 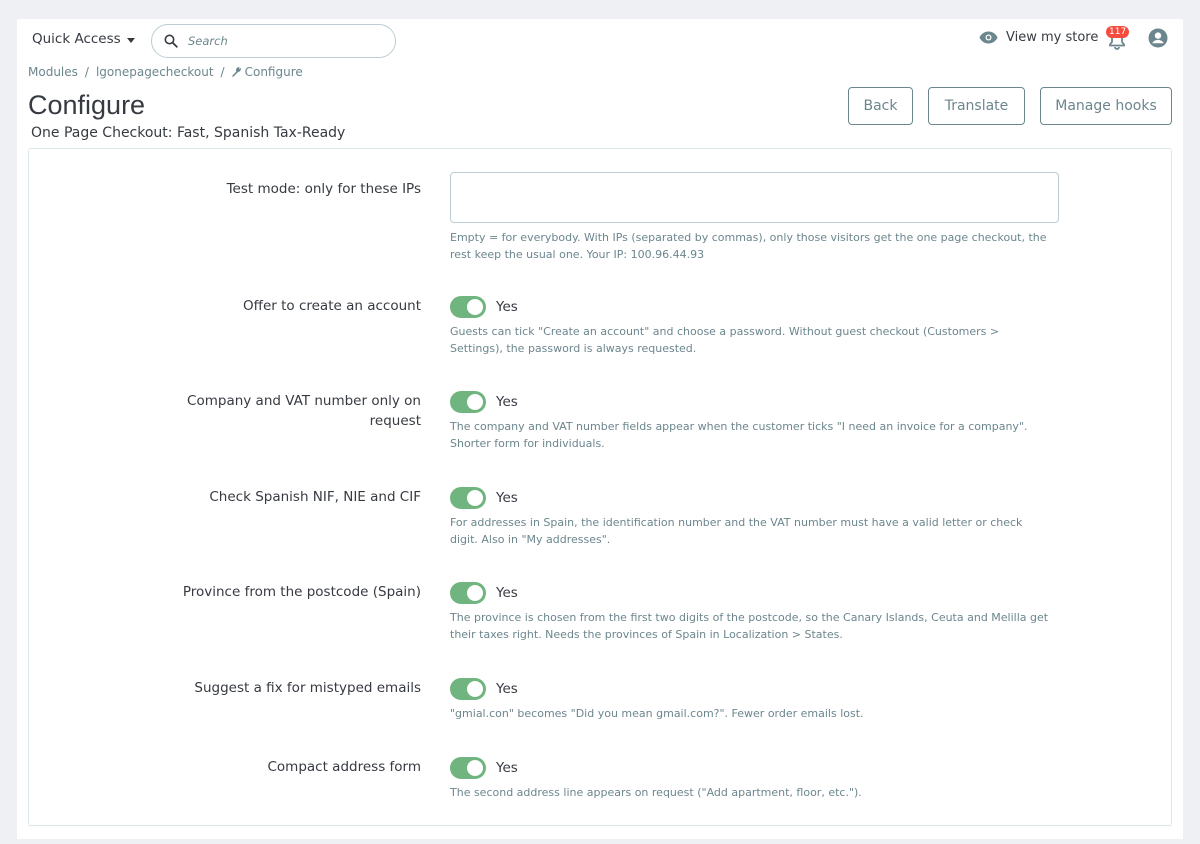 I want to click on search-box, so click(x=273, y=41).